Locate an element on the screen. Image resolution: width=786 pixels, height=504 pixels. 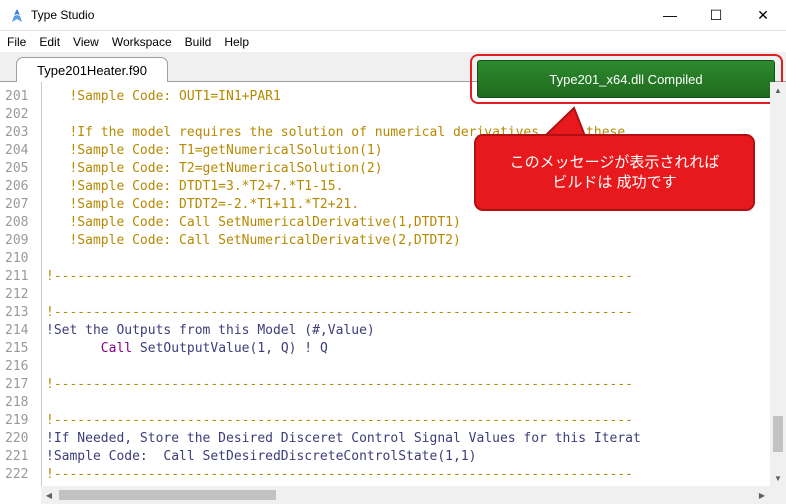
callout-line-2: ビルドは 成功です is located at coordinates (614, 182).